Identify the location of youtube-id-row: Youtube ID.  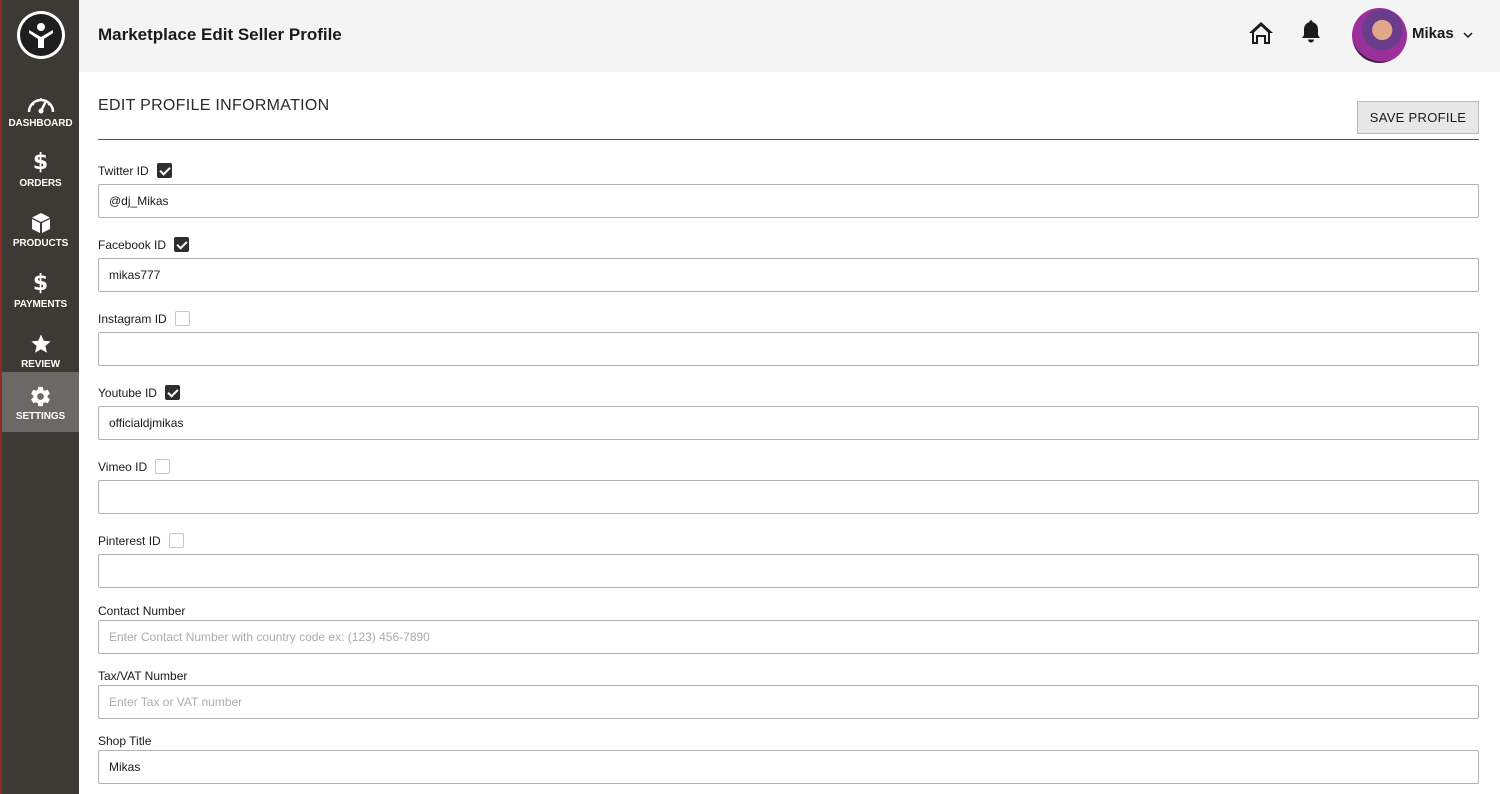
(139, 392).